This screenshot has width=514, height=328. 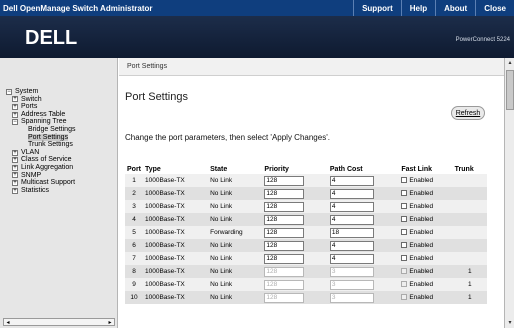 What do you see at coordinates (50, 145) in the screenshot?
I see `tree-item-label: Trunk Settings` at bounding box center [50, 145].